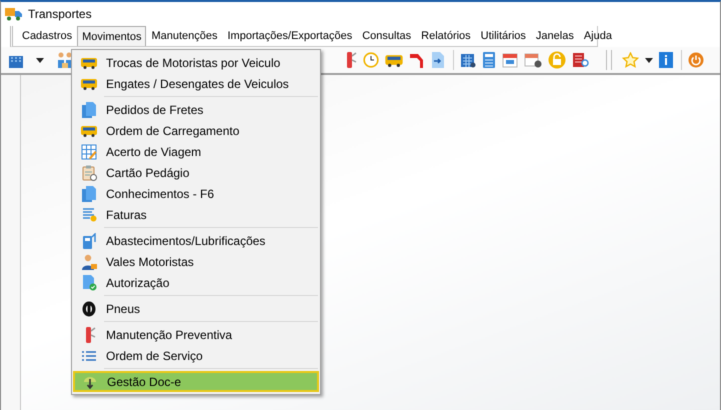  What do you see at coordinates (65, 60) in the screenshot?
I see `people-icon` at bounding box center [65, 60].